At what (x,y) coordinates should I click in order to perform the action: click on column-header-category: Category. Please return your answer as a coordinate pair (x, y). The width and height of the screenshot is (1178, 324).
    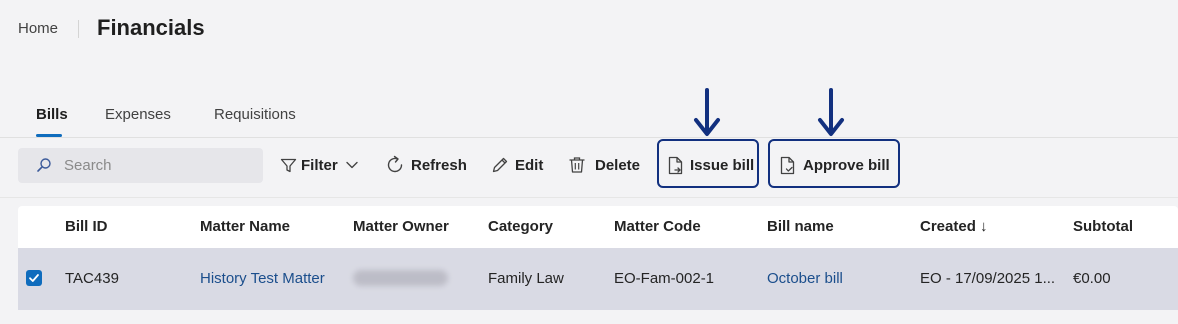
    Looking at the image, I should click on (520, 226).